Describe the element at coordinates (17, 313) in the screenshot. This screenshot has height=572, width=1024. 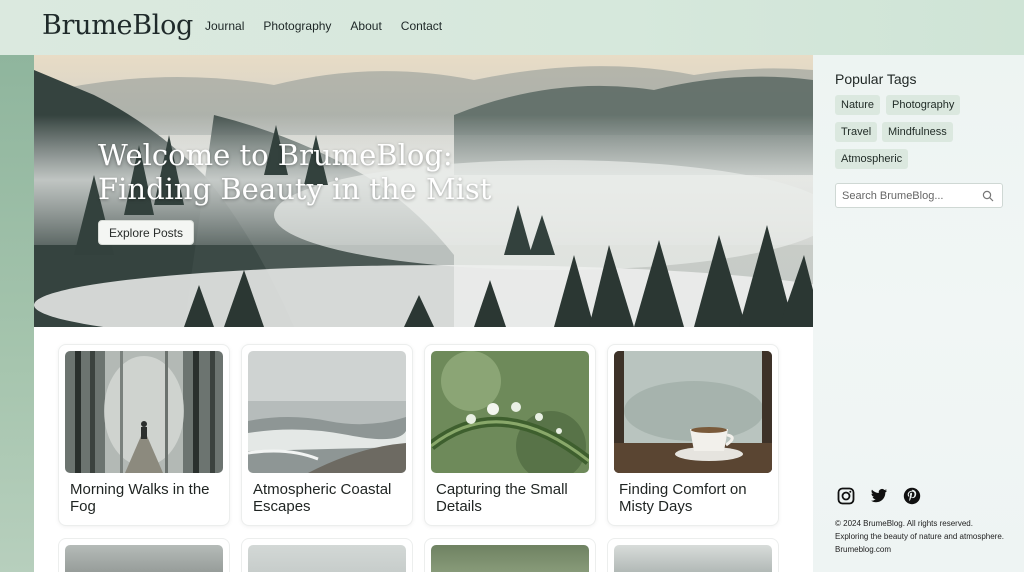
I see `left-decorative-strip` at that location.